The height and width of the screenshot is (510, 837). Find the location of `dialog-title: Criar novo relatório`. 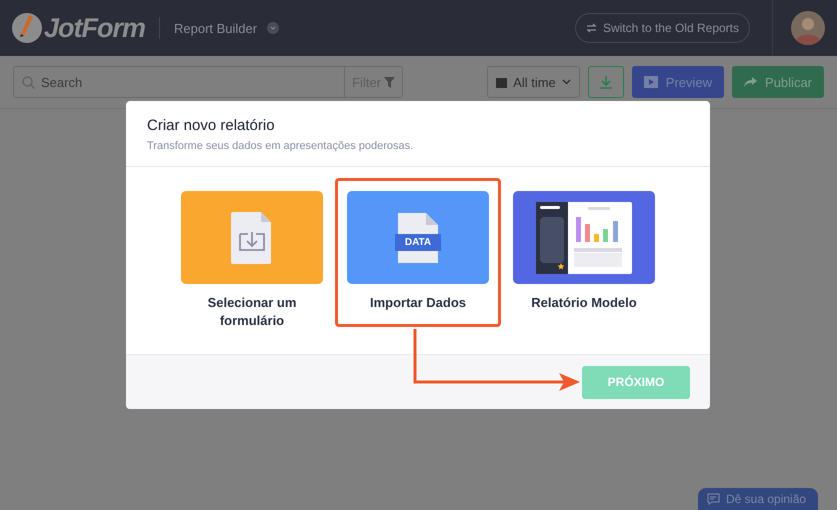

dialog-title: Criar novo relatório is located at coordinates (211, 125).